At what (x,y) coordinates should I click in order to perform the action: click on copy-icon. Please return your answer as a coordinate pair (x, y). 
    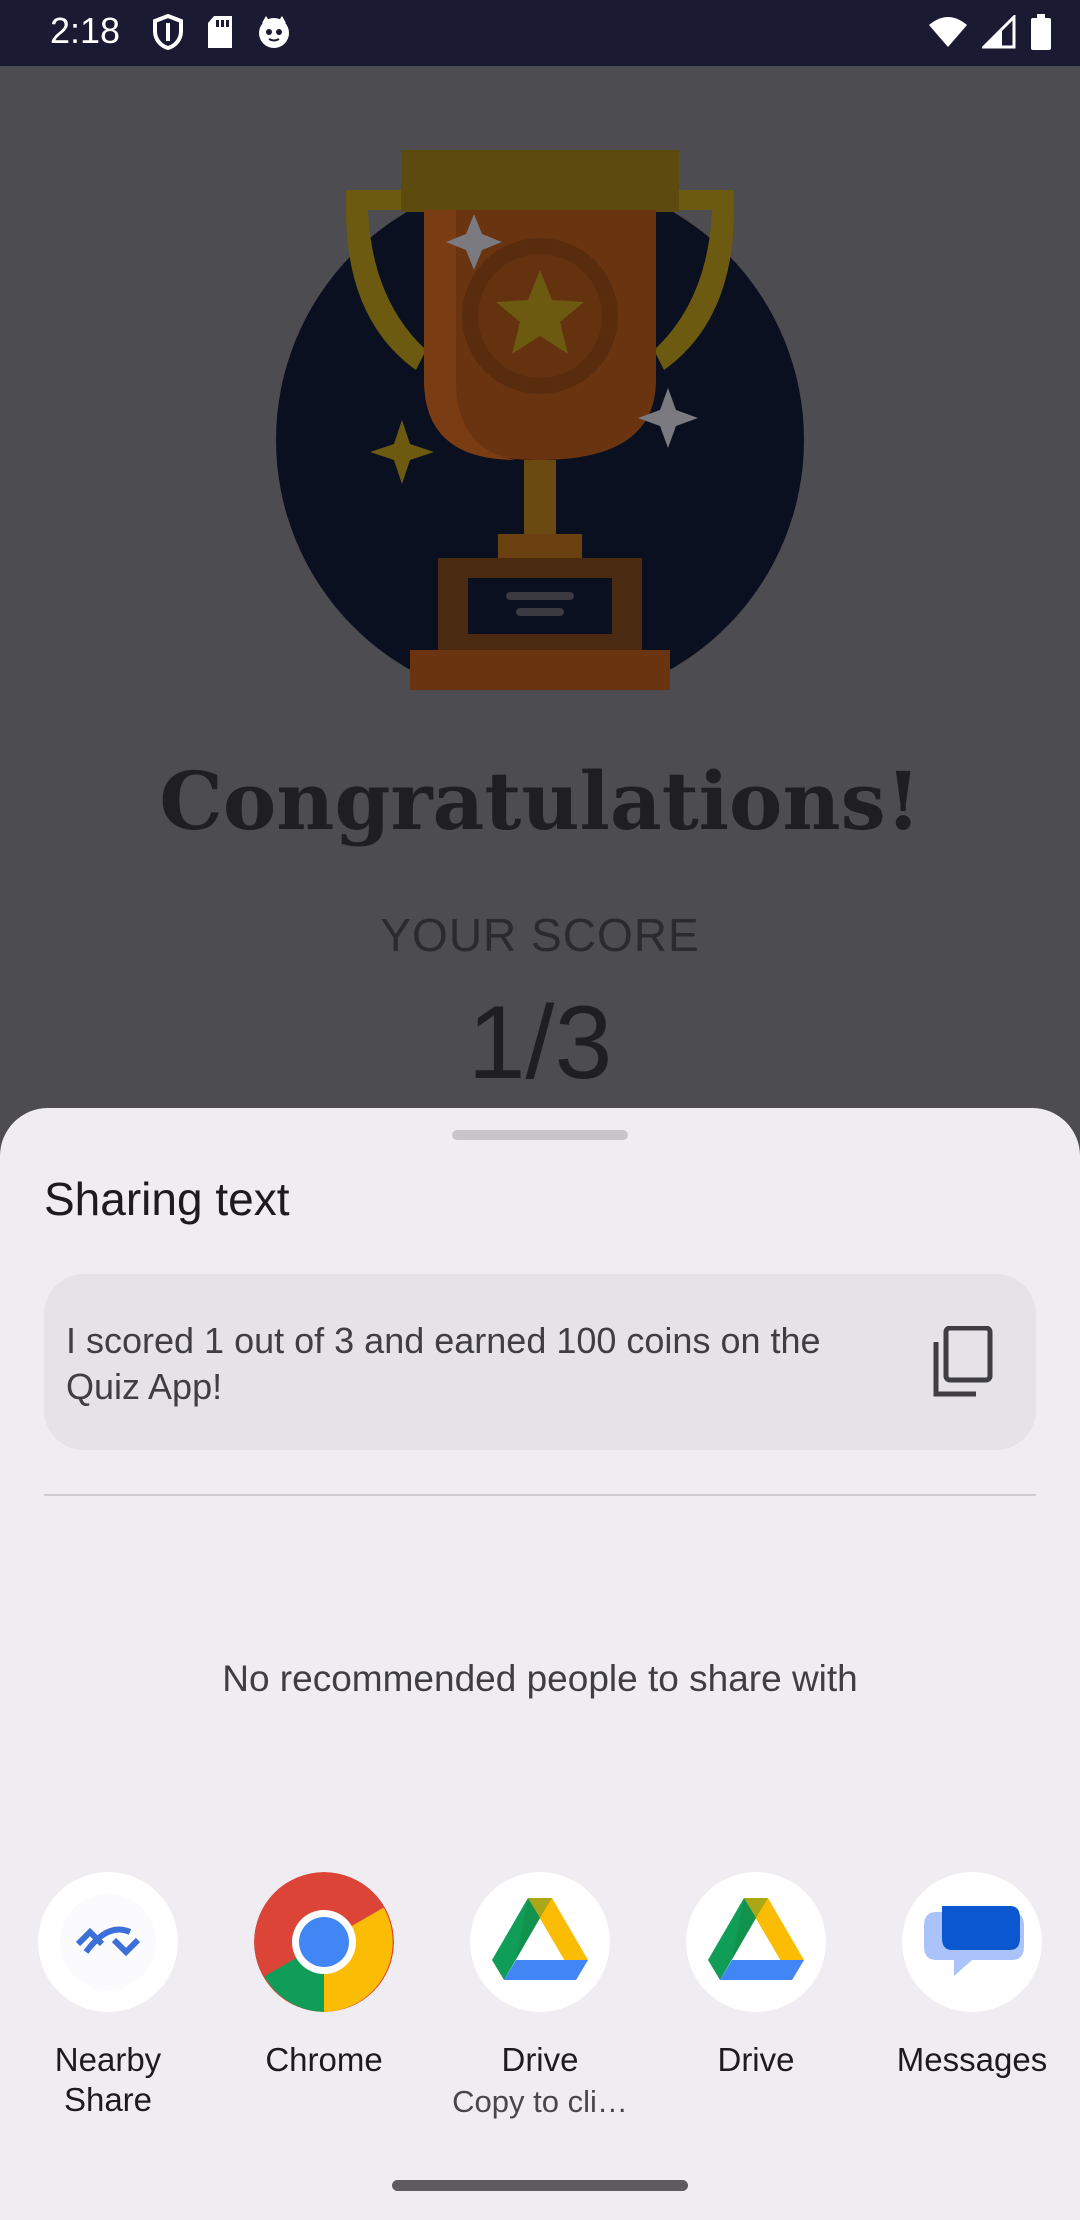
    Looking at the image, I should click on (963, 1362).